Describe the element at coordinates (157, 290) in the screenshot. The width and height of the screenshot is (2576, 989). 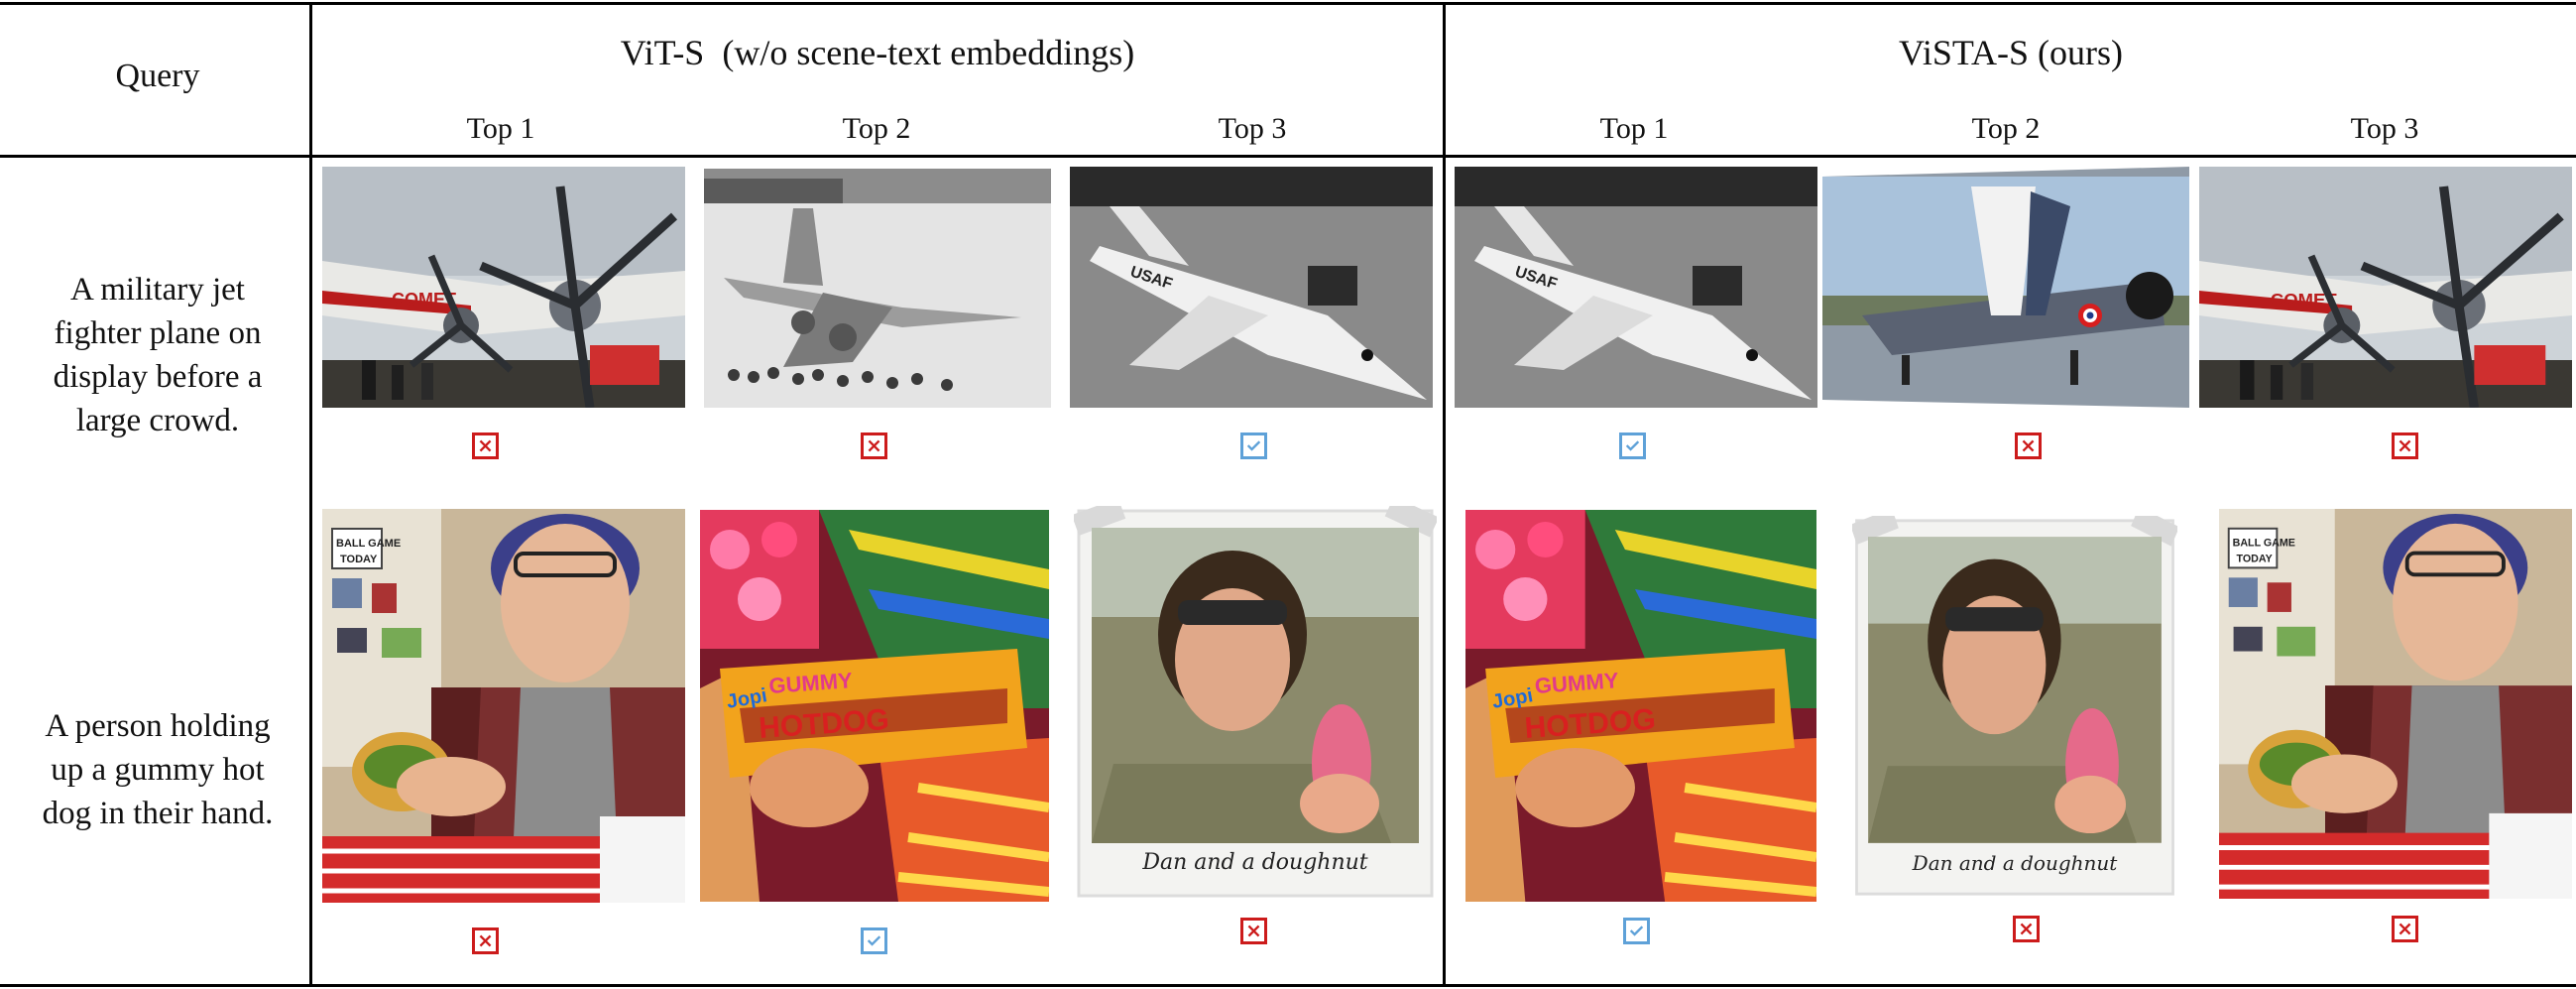
I see `query-line: A military jet` at that location.